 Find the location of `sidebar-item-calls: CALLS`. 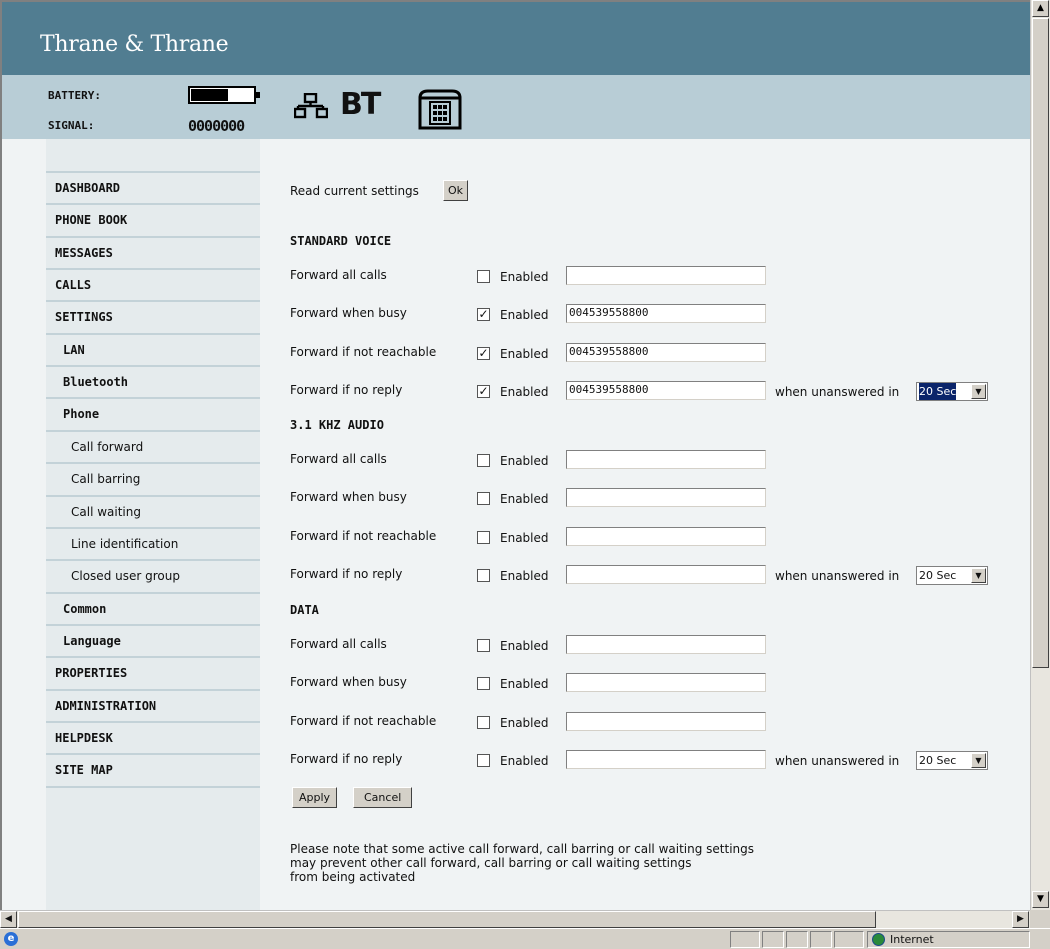

sidebar-item-calls: CALLS is located at coordinates (153, 284).